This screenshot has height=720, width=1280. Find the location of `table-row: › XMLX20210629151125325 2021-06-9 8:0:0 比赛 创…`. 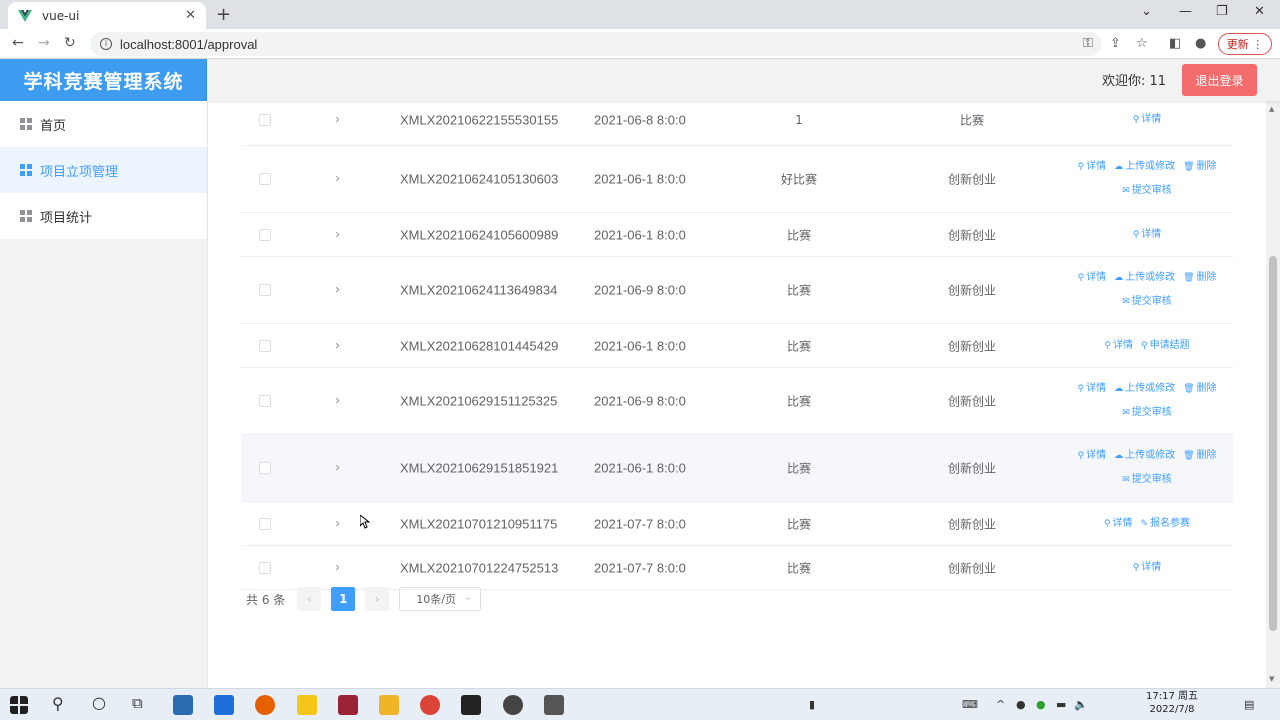

table-row: › XMLX20210629151125325 2021-06-9 8:0:0 比赛 创… is located at coordinates (737, 401).